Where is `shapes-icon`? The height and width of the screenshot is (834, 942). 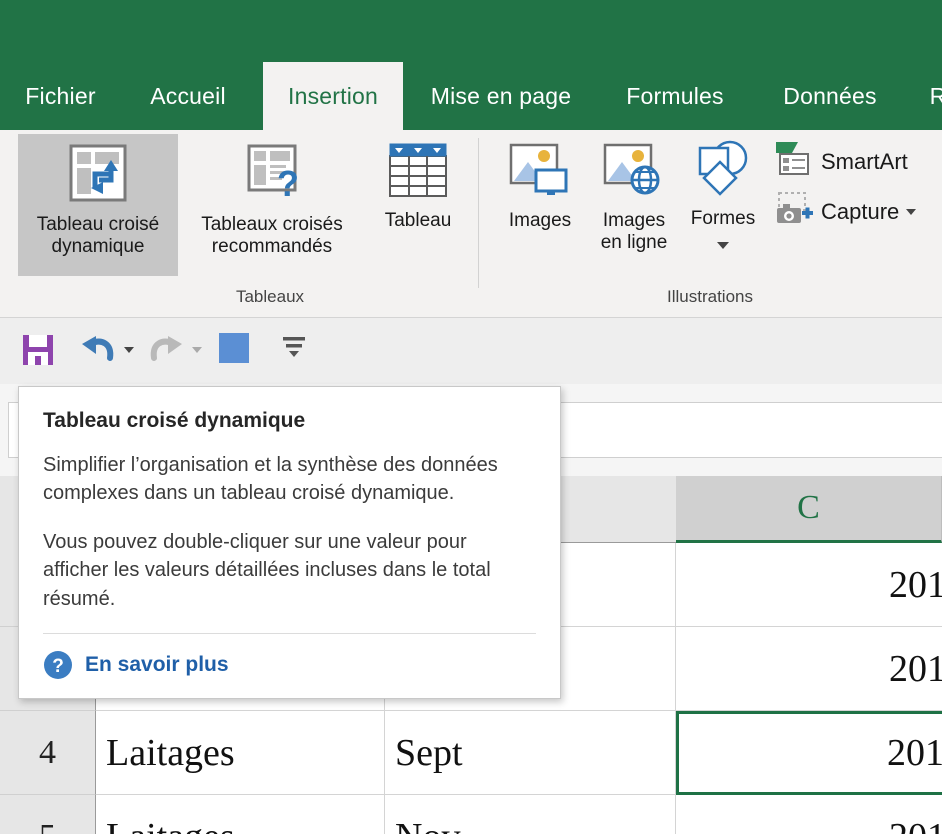
shapes-icon is located at coordinates (723, 172).